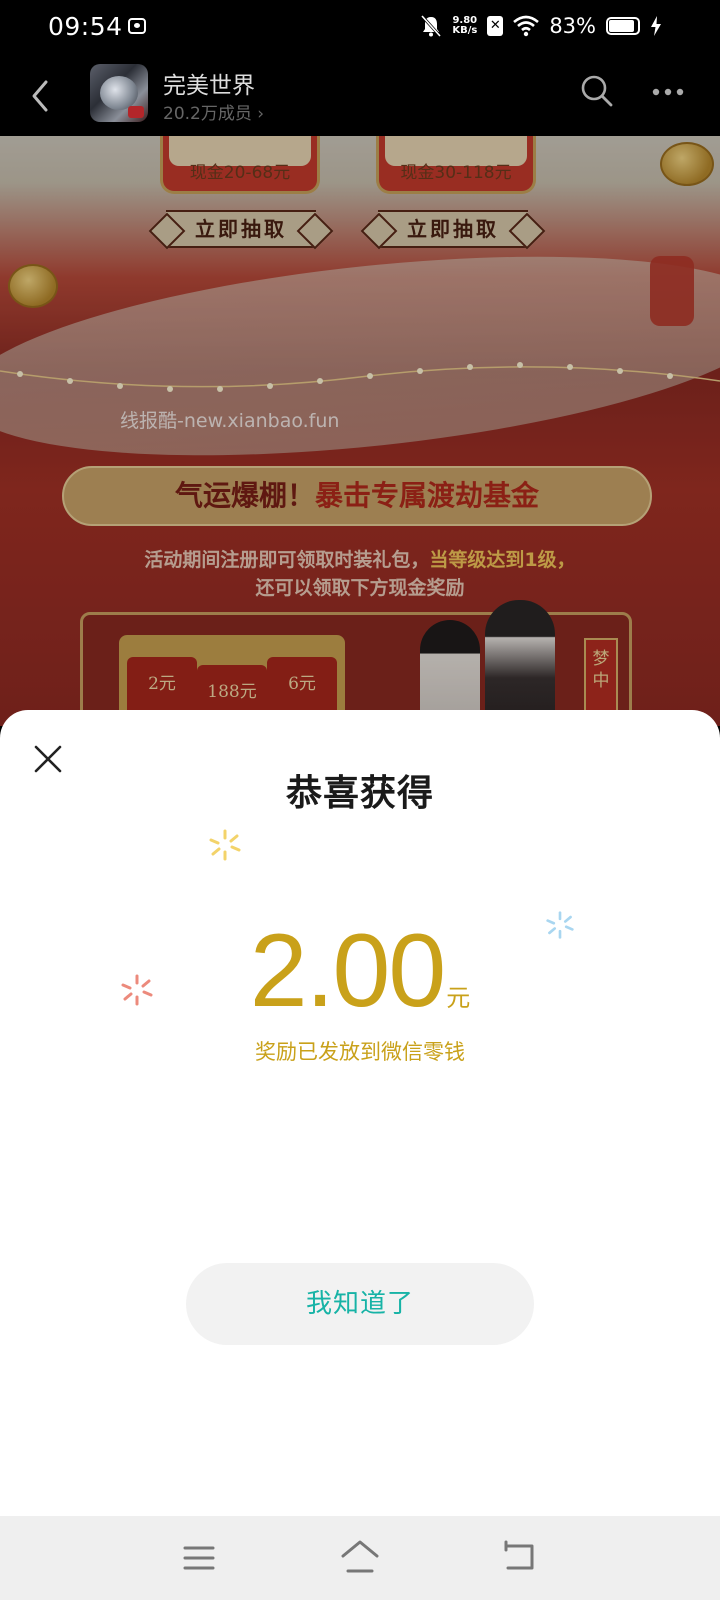 The image size is (720, 1600). What do you see at coordinates (209, 83) in the screenshot?
I see `group-name: 完美世界` at bounding box center [209, 83].